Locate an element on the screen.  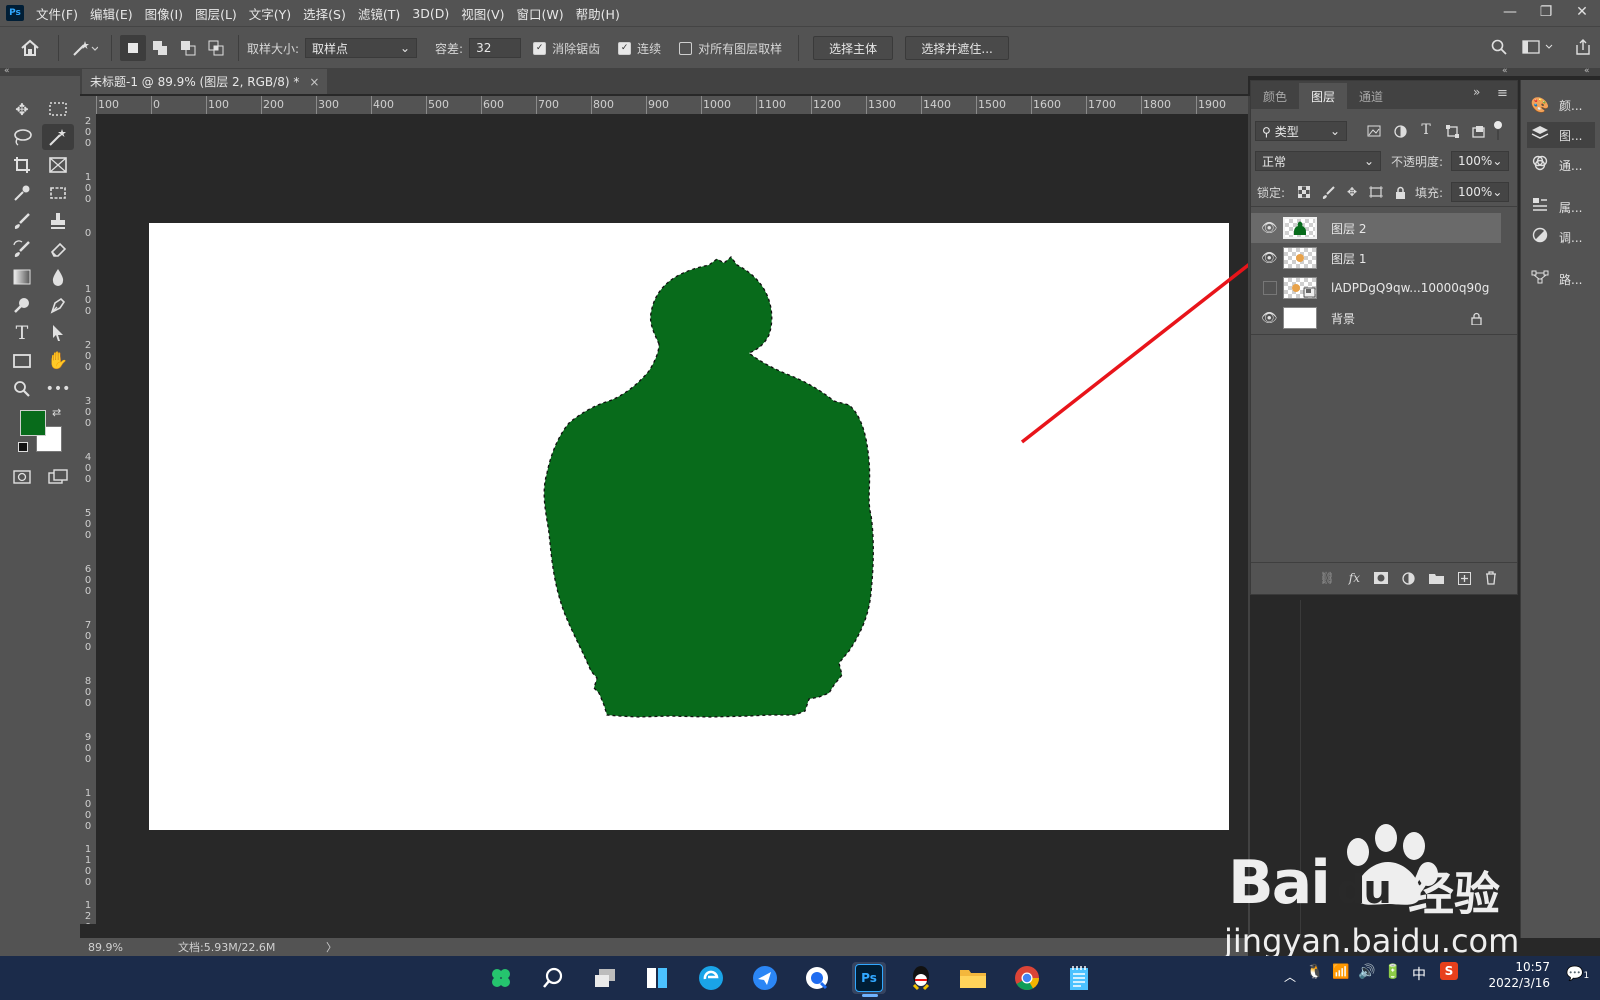
layer-row-smart-object: lADPDgQ9qw...10000q90g is located at coordinates (1376, 288).